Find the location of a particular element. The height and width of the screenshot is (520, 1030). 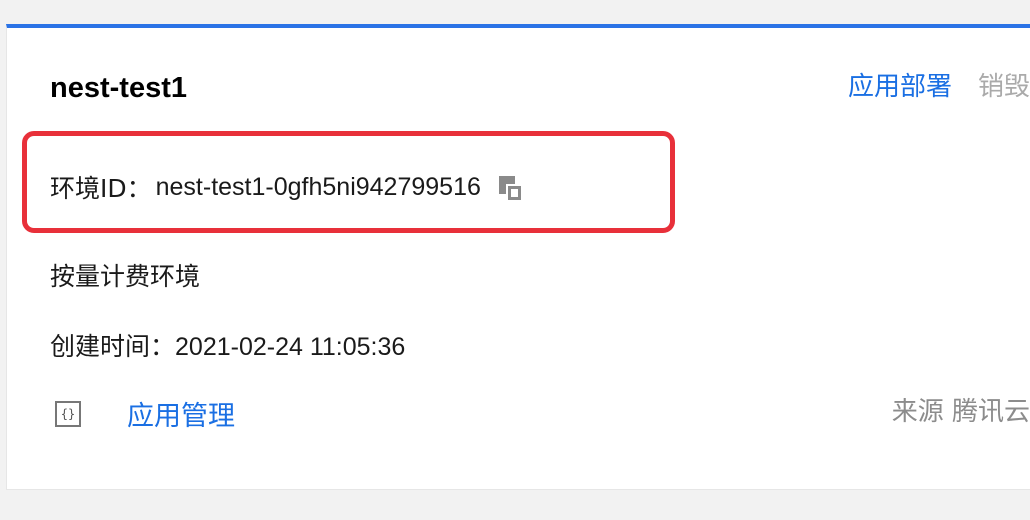

environment-name: nest-test1 is located at coordinates (118, 88).